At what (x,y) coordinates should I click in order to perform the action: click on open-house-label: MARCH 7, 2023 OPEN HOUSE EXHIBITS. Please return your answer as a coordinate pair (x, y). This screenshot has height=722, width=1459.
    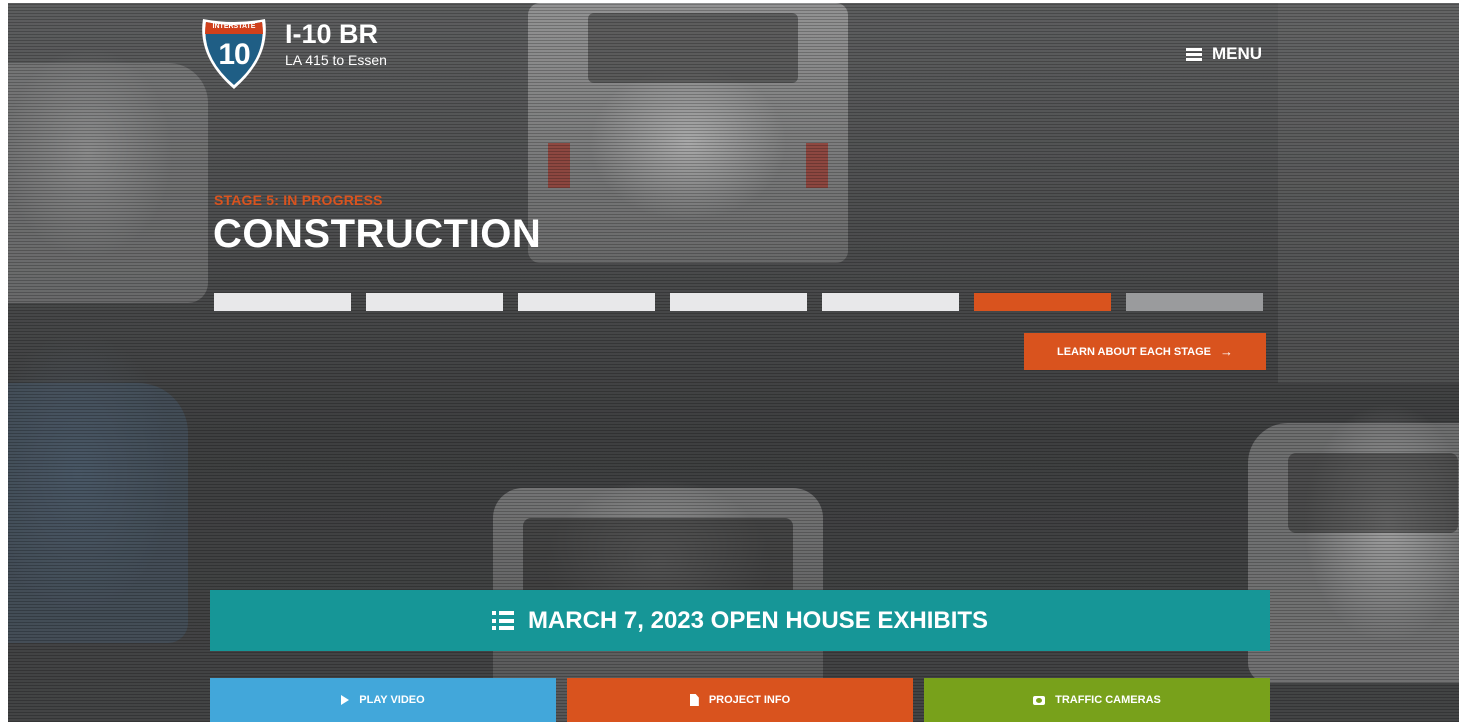
    Looking at the image, I should click on (758, 620).